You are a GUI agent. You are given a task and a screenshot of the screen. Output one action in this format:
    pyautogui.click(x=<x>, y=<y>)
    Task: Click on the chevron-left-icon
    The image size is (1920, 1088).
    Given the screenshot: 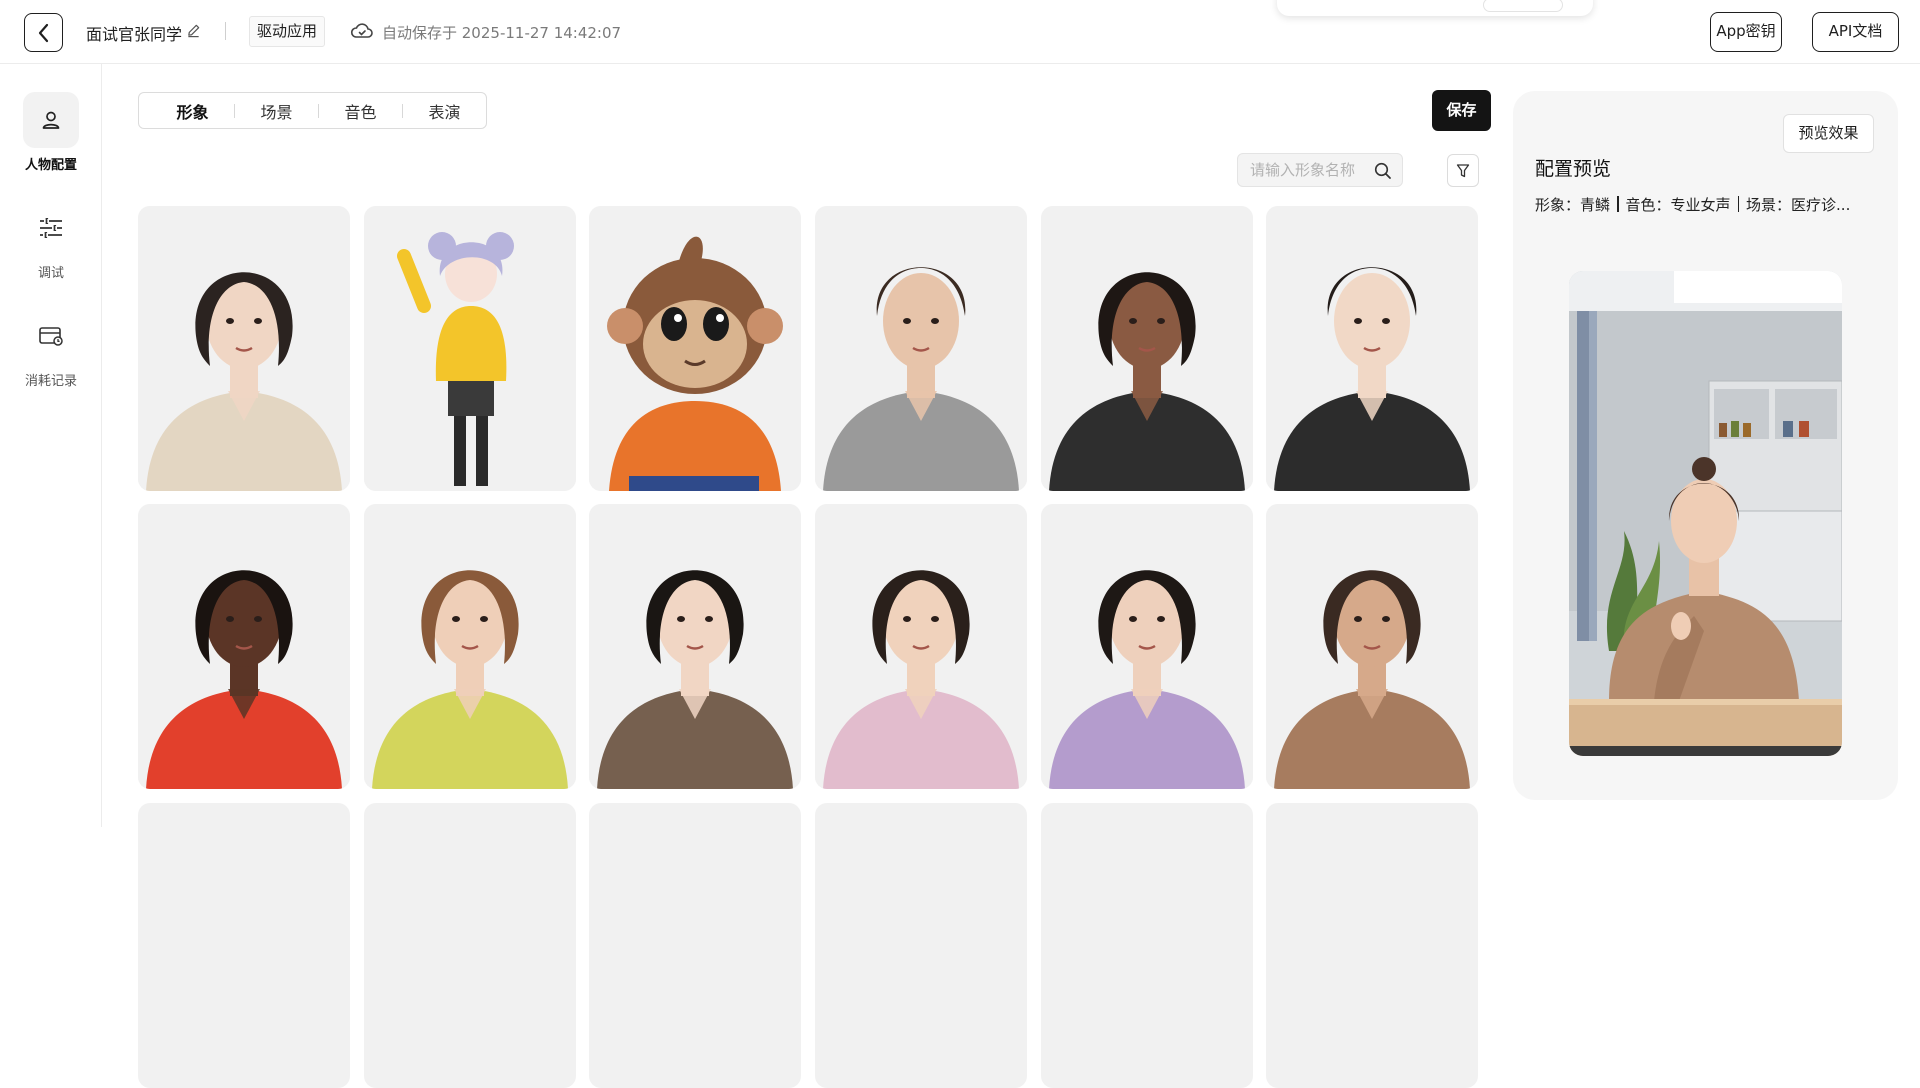 What is the action you would take?
    pyautogui.click(x=43, y=32)
    